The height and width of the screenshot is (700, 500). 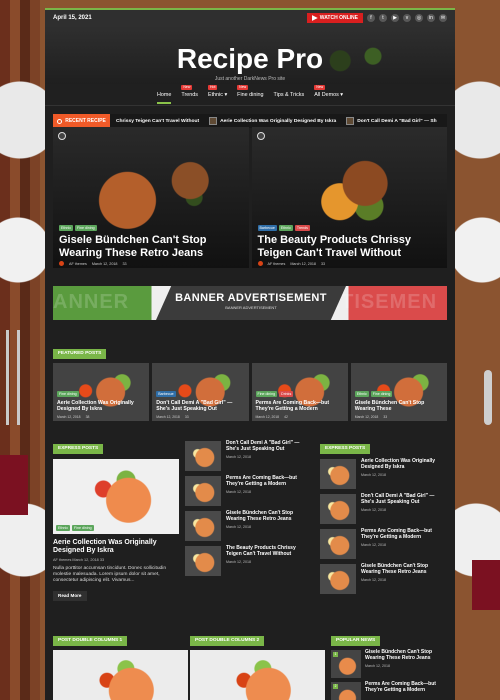 I want to click on nav-trends: New Trends, so click(x=189, y=91).